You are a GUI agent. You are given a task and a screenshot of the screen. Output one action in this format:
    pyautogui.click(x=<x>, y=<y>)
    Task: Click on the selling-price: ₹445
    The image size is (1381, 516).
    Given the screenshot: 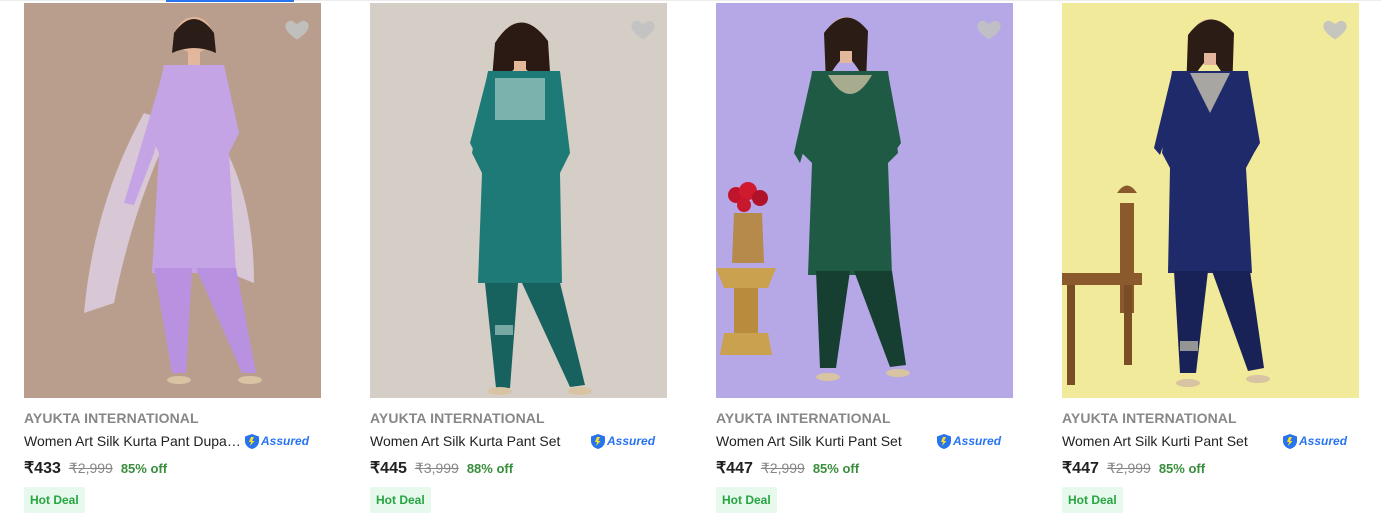 What is the action you would take?
    pyautogui.click(x=388, y=468)
    